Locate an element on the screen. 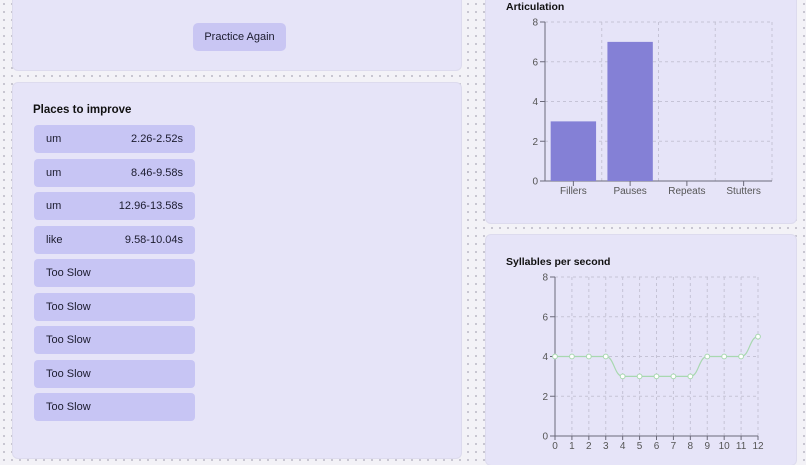  x-category-label: Repeats is located at coordinates (686, 191).